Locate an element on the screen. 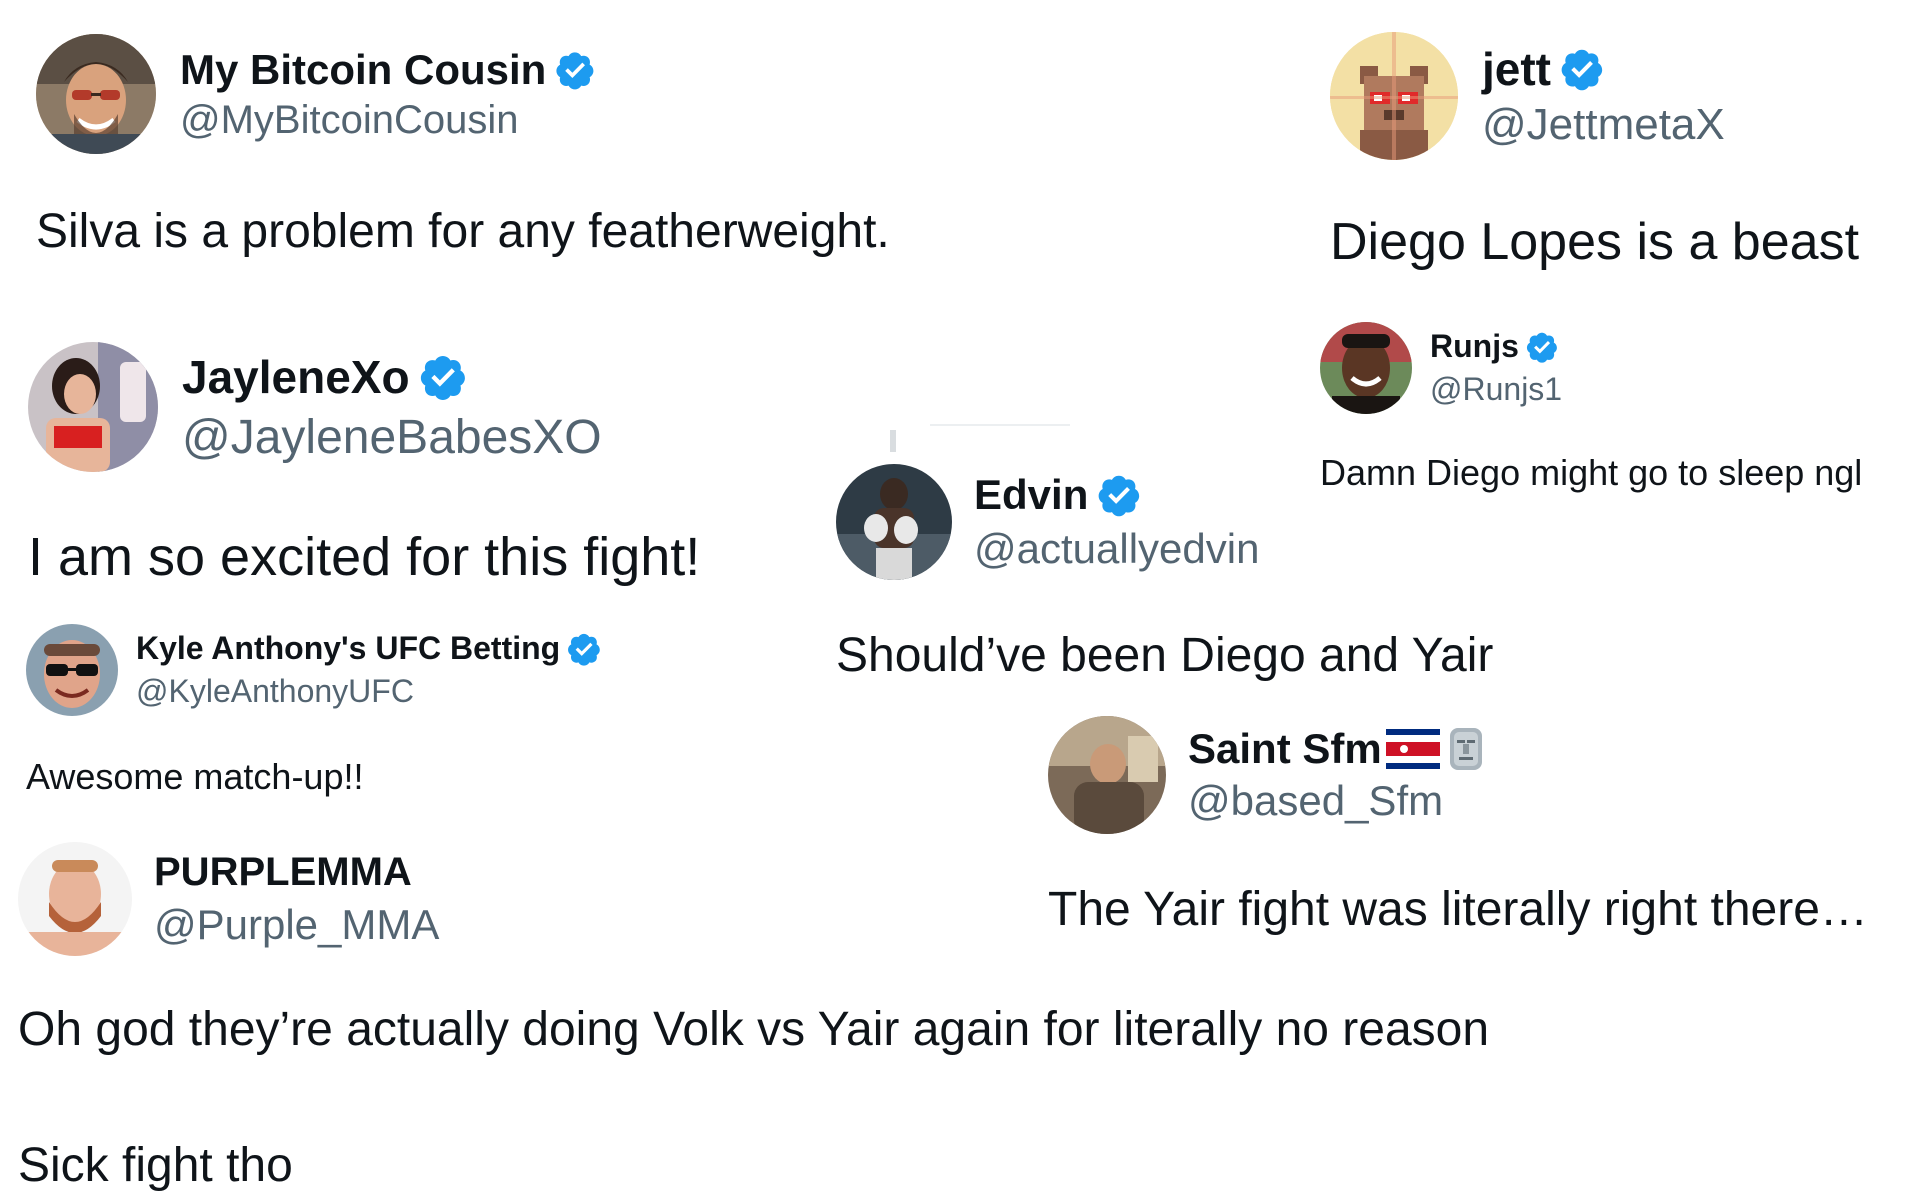 This screenshot has width=1920, height=1200. tweet-text: Diego Lopes is a beast is located at coordinates (1595, 242).